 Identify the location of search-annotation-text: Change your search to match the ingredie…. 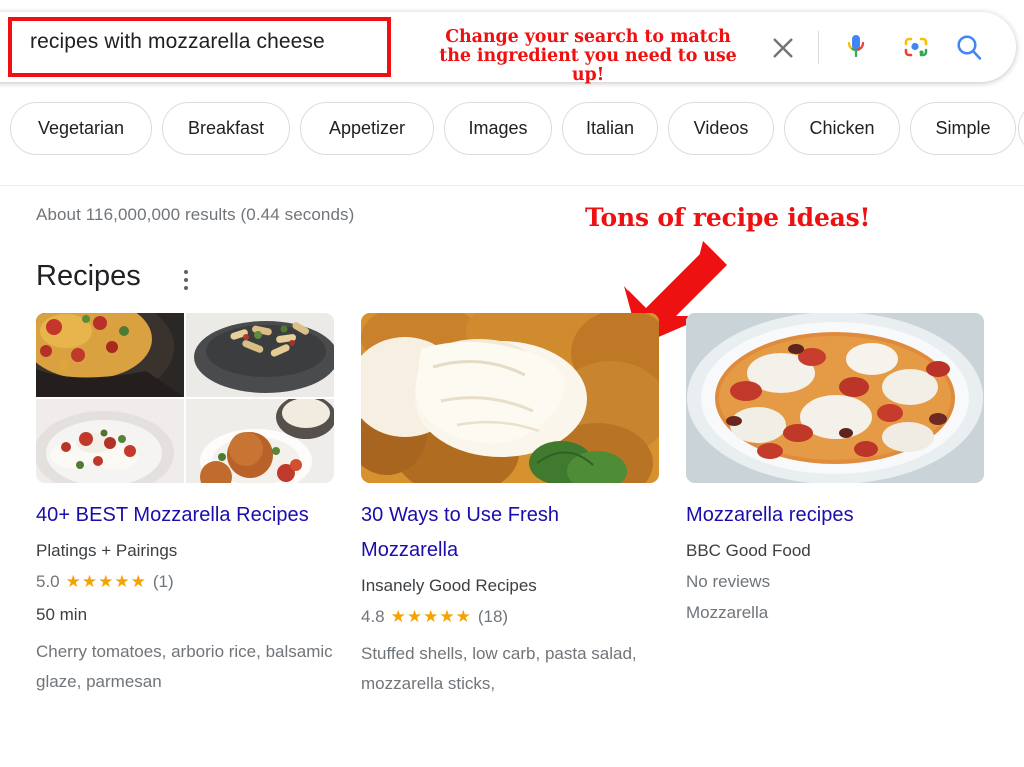
(588, 56).